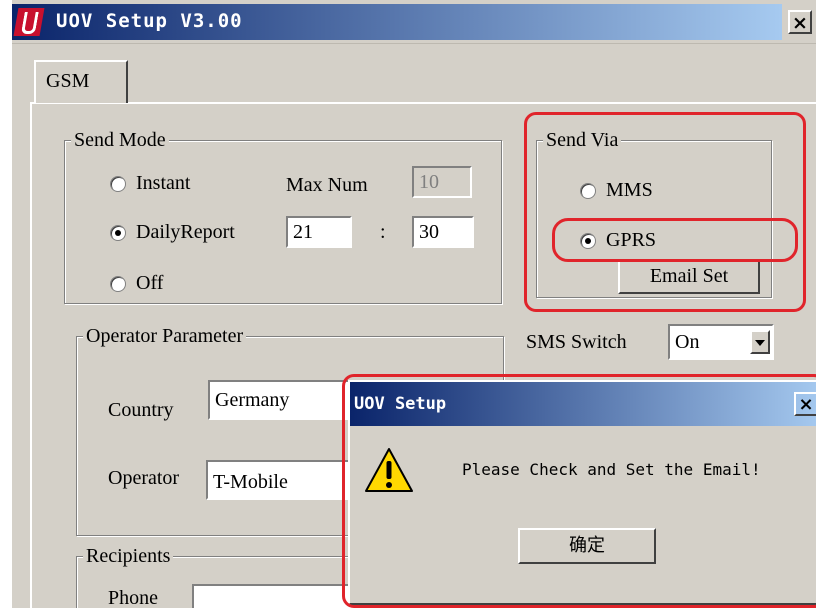 The image size is (816, 608). I want to click on label-operator: Operator, so click(144, 478).